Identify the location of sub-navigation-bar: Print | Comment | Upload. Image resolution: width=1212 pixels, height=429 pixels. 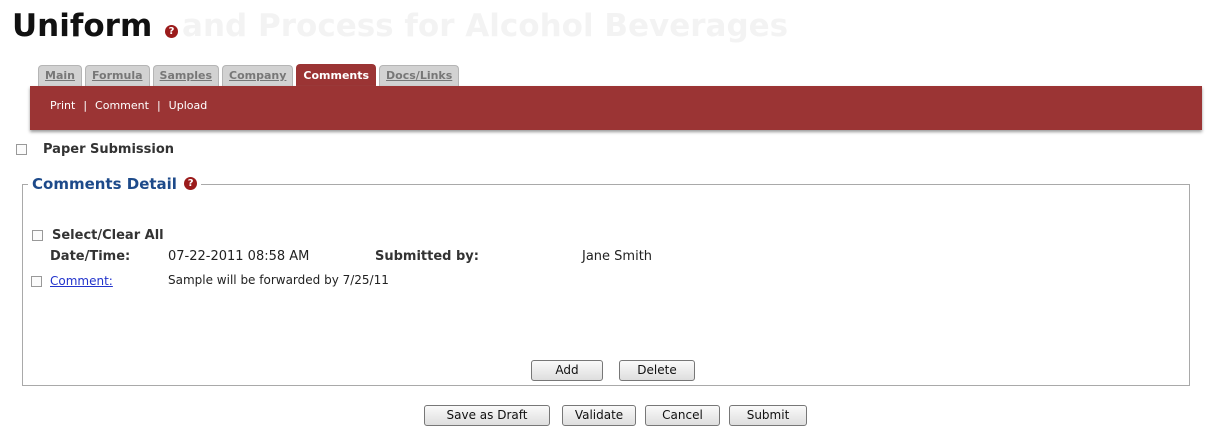
(616, 108).